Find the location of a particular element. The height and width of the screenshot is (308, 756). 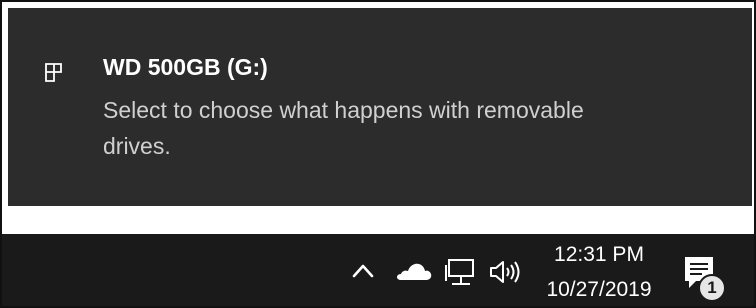

chevron-up-icon is located at coordinates (363, 271).